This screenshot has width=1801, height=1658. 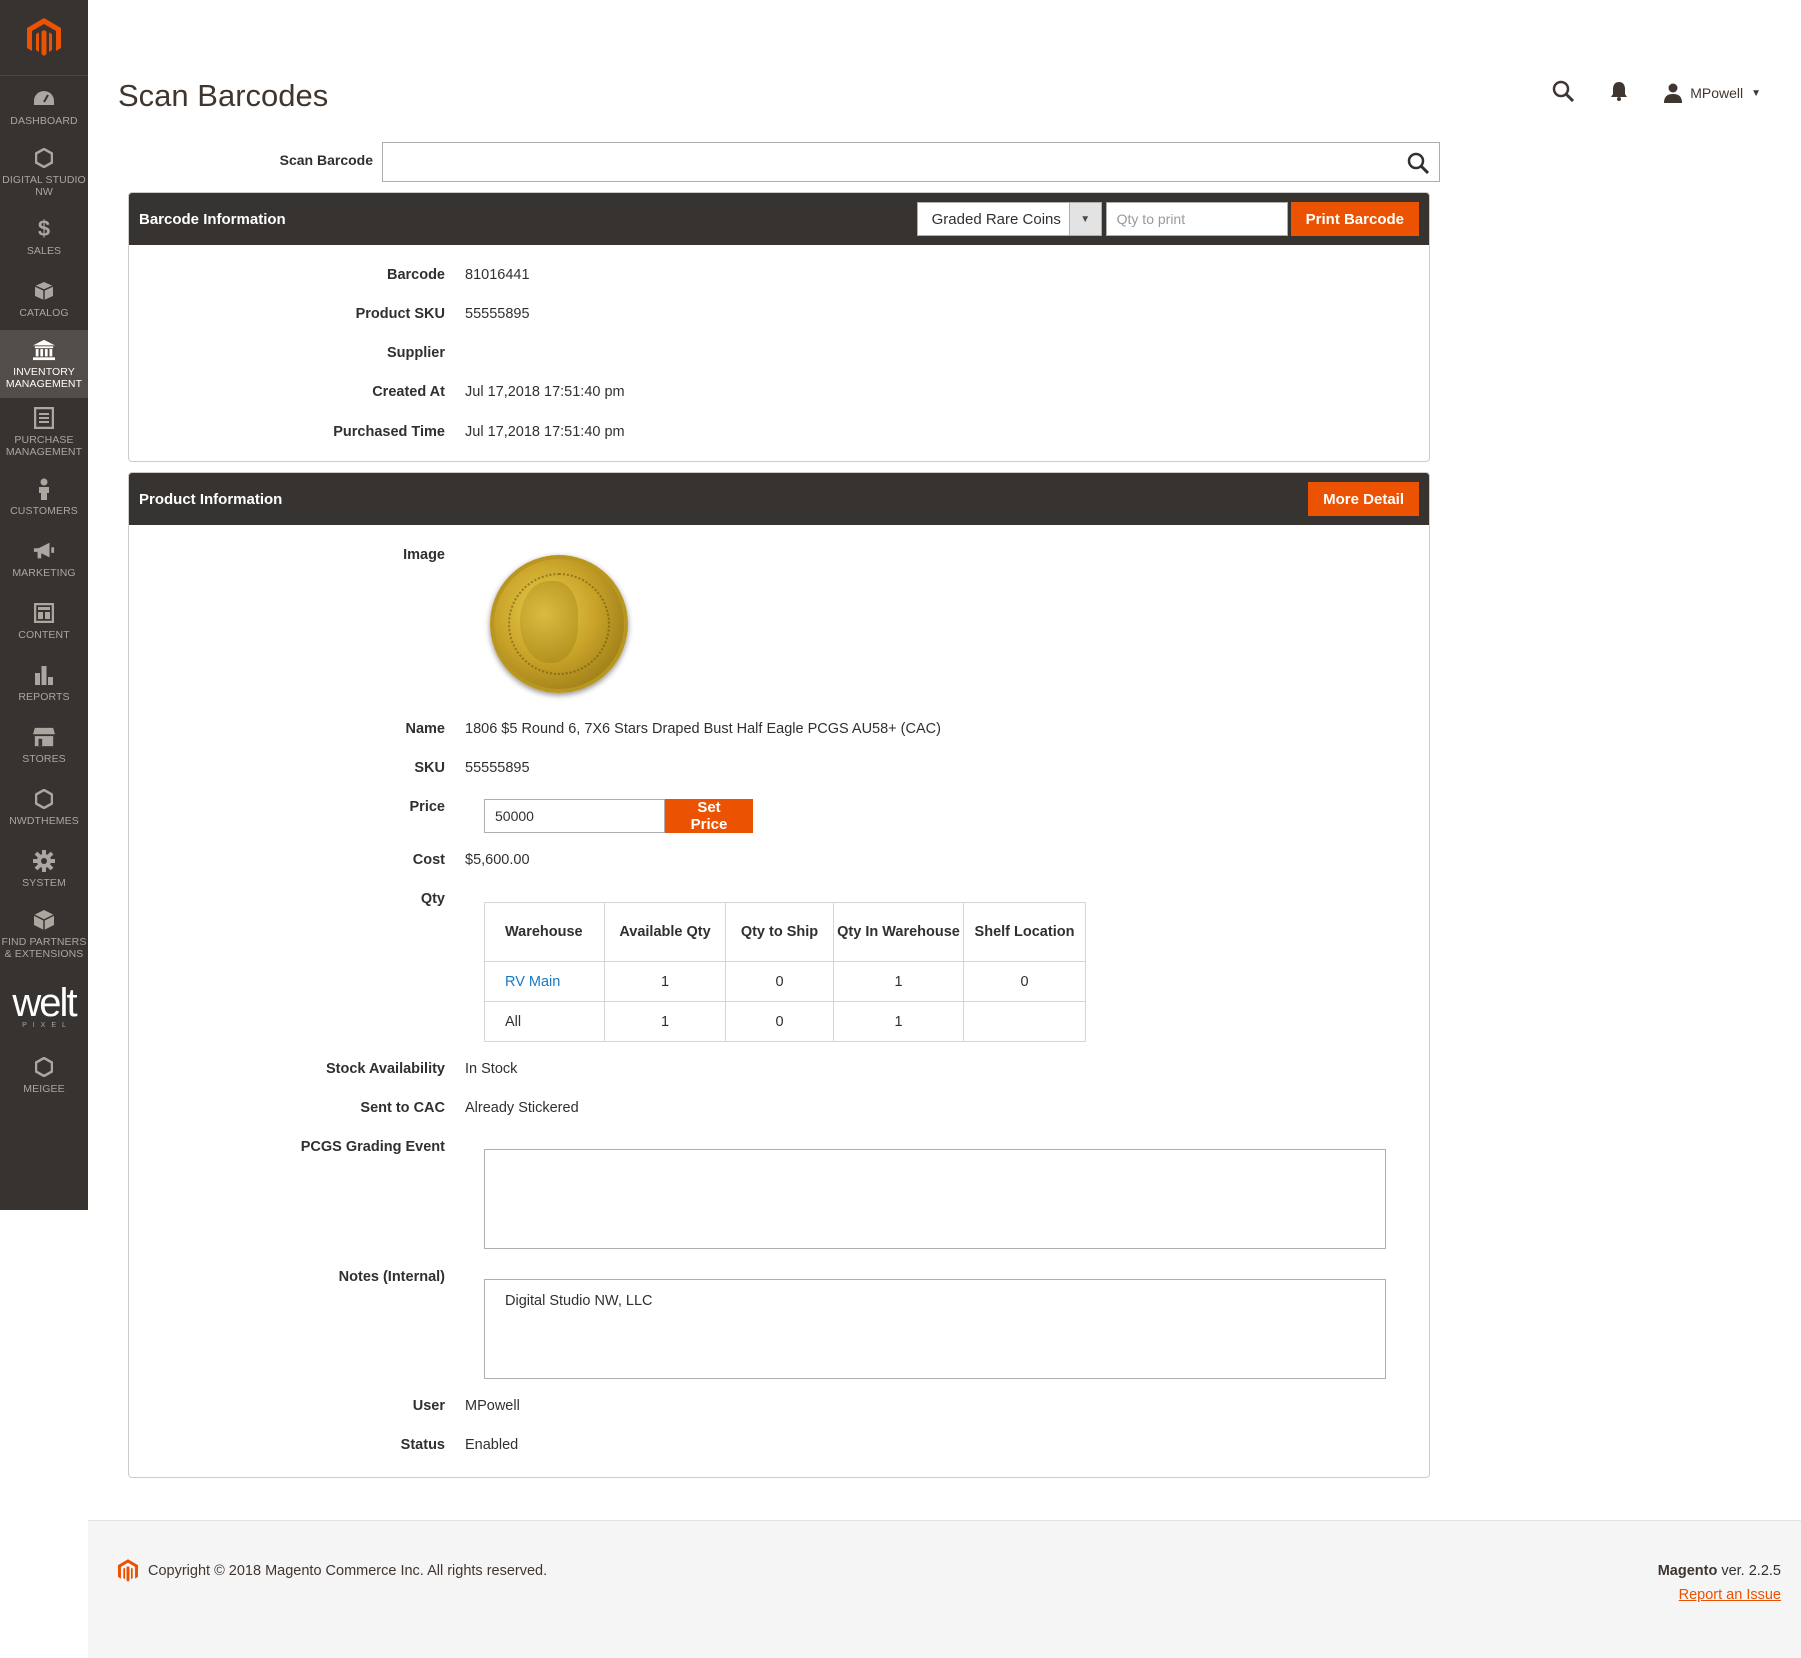 What do you see at coordinates (424, 555) in the screenshot?
I see `field-label: Image` at bounding box center [424, 555].